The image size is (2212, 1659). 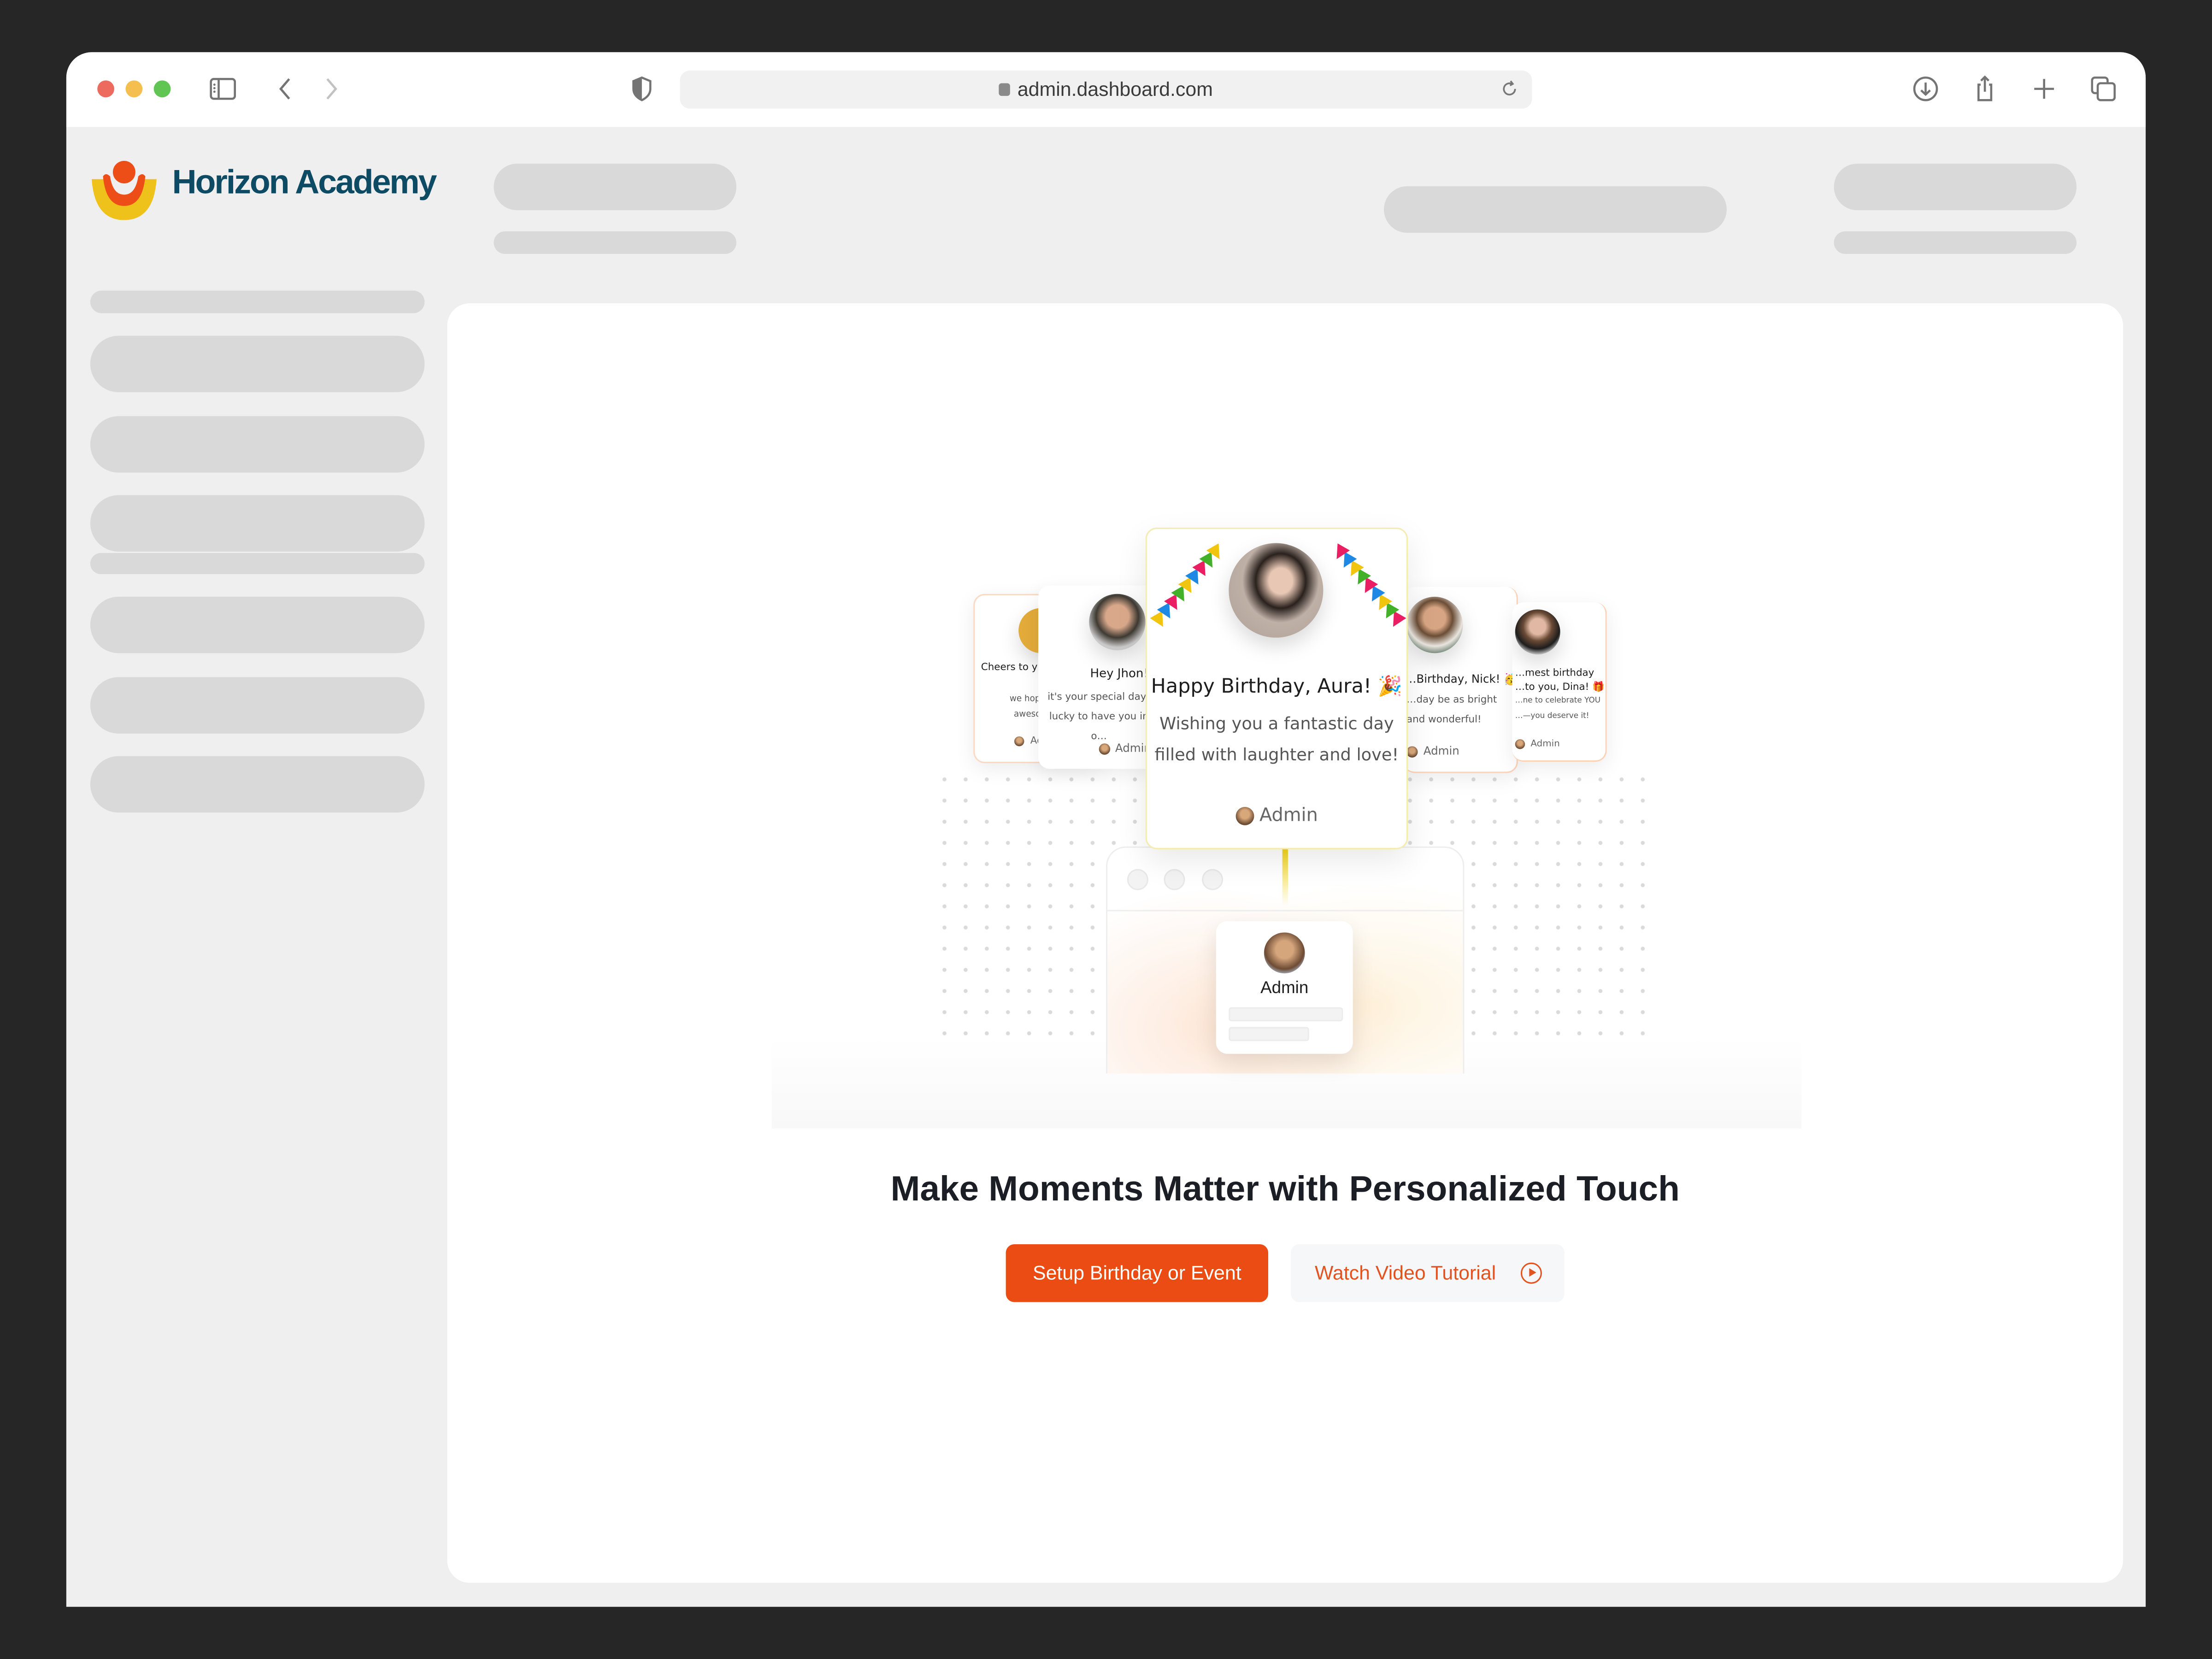 I want to click on admin-card: Admin, so click(x=1284, y=987).